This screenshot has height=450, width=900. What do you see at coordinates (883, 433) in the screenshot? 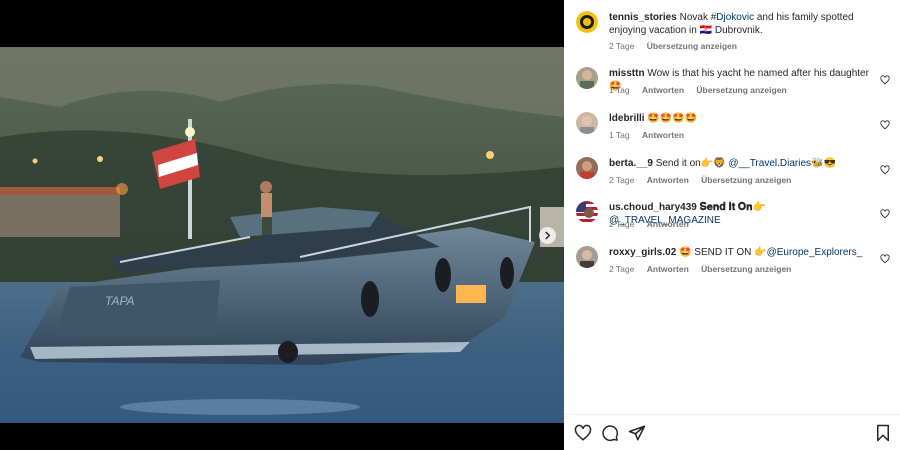
I see `bookmark-icon` at bounding box center [883, 433].